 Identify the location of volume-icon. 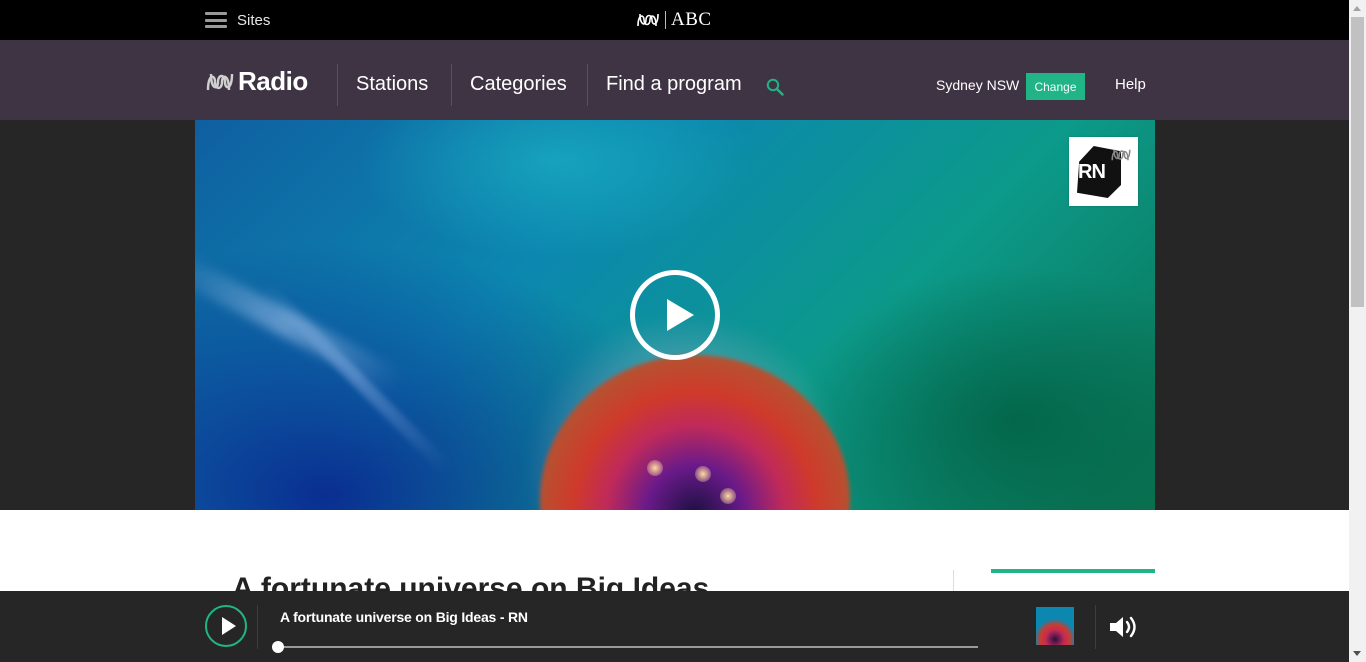
(1124, 627).